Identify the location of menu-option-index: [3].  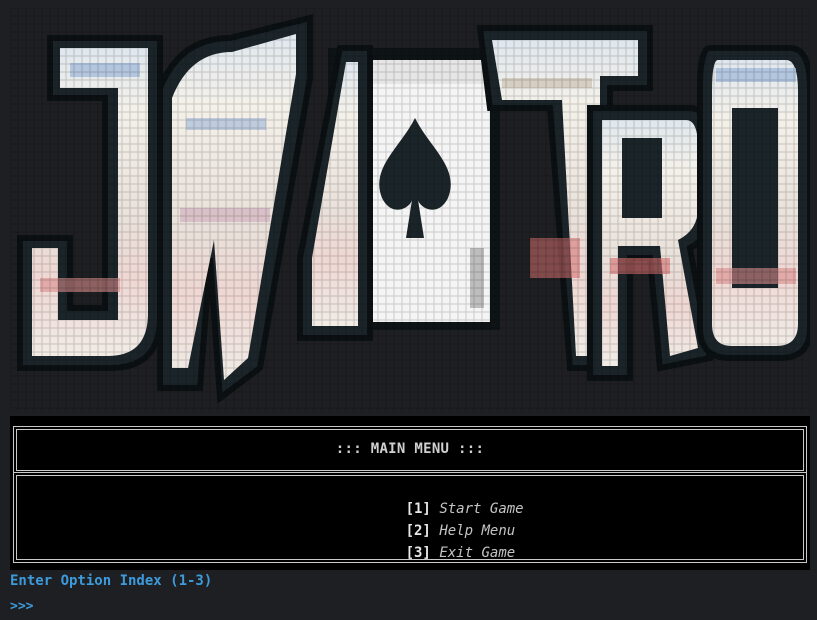
(418, 553).